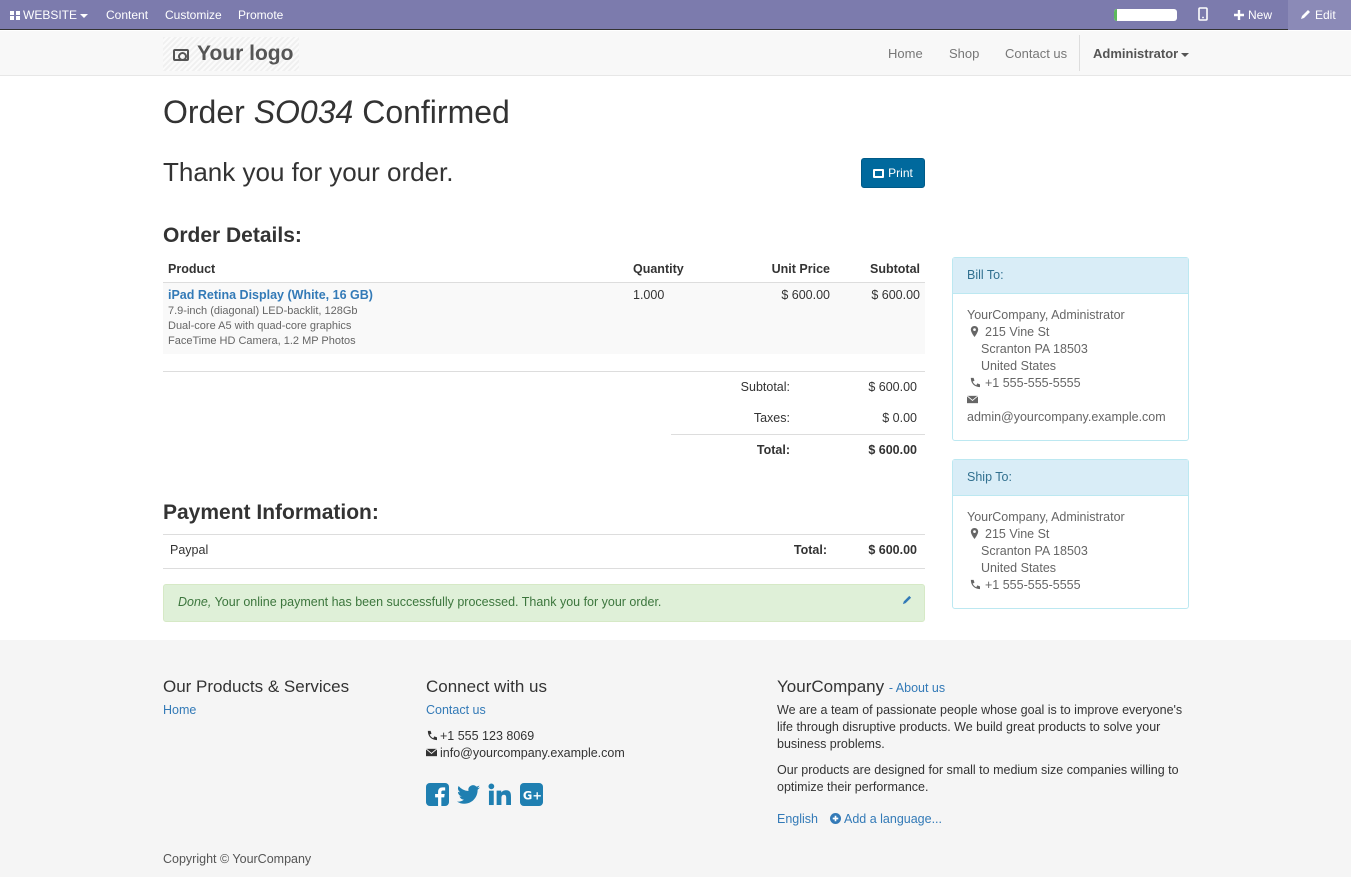  I want to click on nav-shop: Shop, so click(964, 53).